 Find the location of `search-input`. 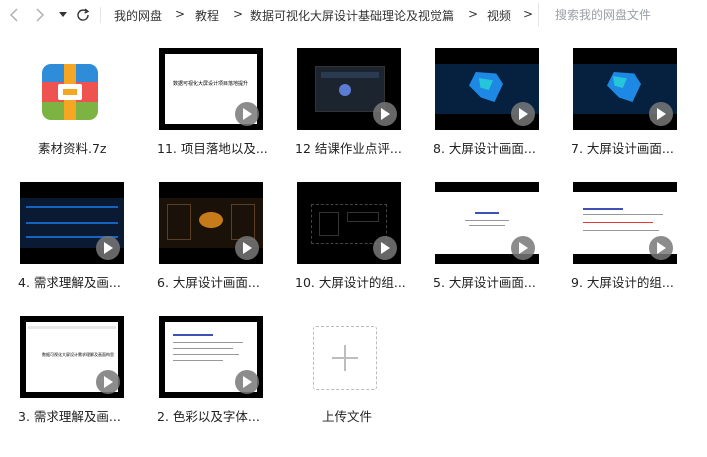

search-input is located at coordinates (623, 15).